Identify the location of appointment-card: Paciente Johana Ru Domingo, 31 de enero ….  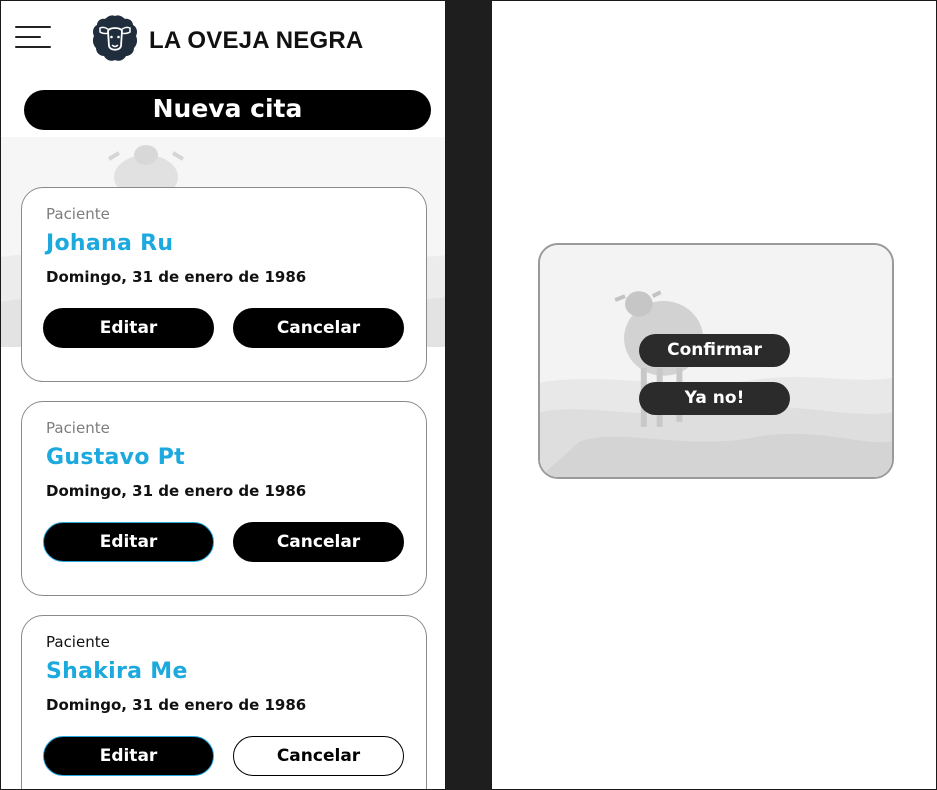
(224, 284).